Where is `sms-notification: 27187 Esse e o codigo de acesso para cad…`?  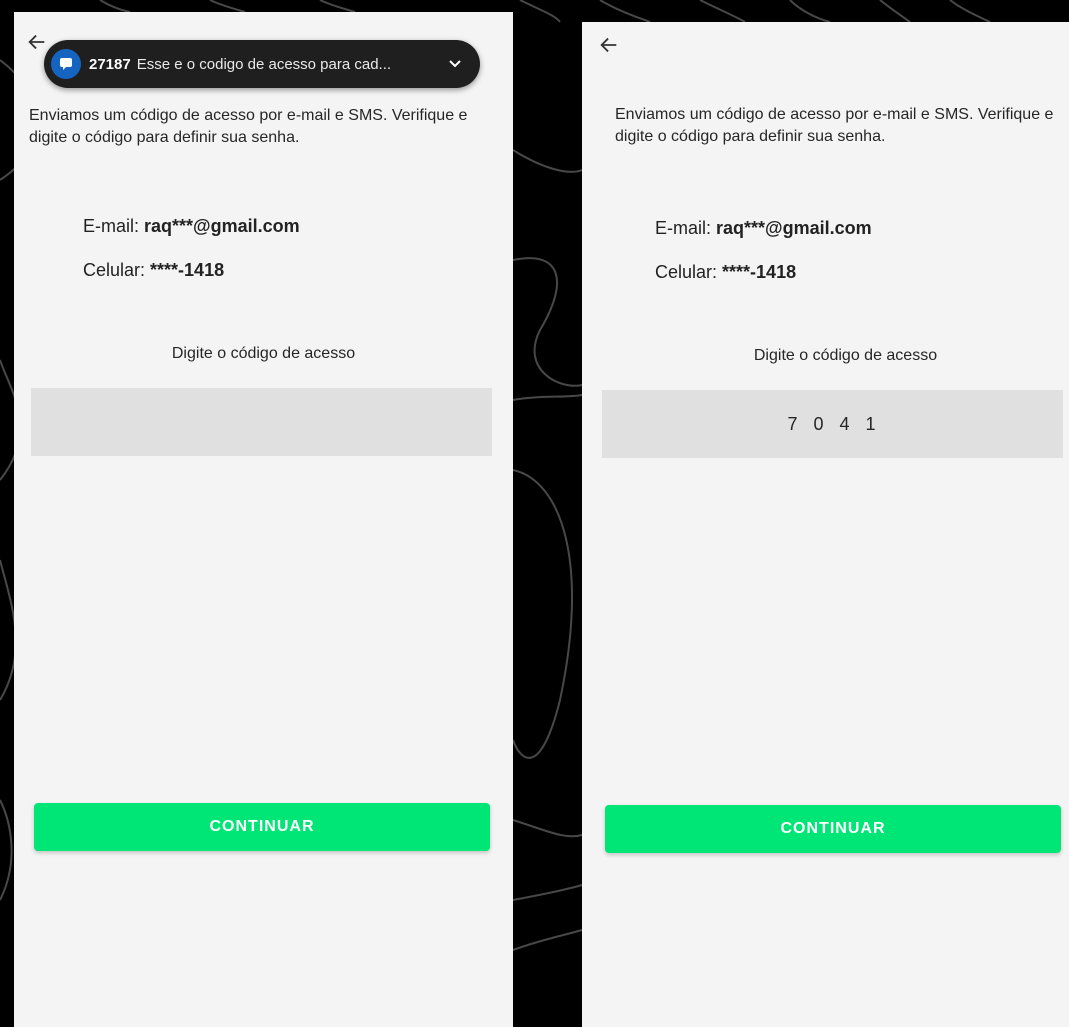 sms-notification: 27187 Esse e o codigo de acesso para cad… is located at coordinates (262, 64).